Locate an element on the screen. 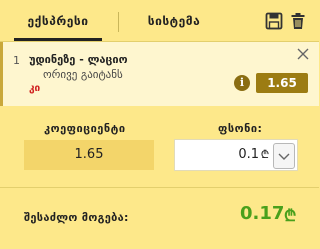 Image resolution: width=320 pixels, height=249 pixels. stake-dropdown-button is located at coordinates (284, 156).